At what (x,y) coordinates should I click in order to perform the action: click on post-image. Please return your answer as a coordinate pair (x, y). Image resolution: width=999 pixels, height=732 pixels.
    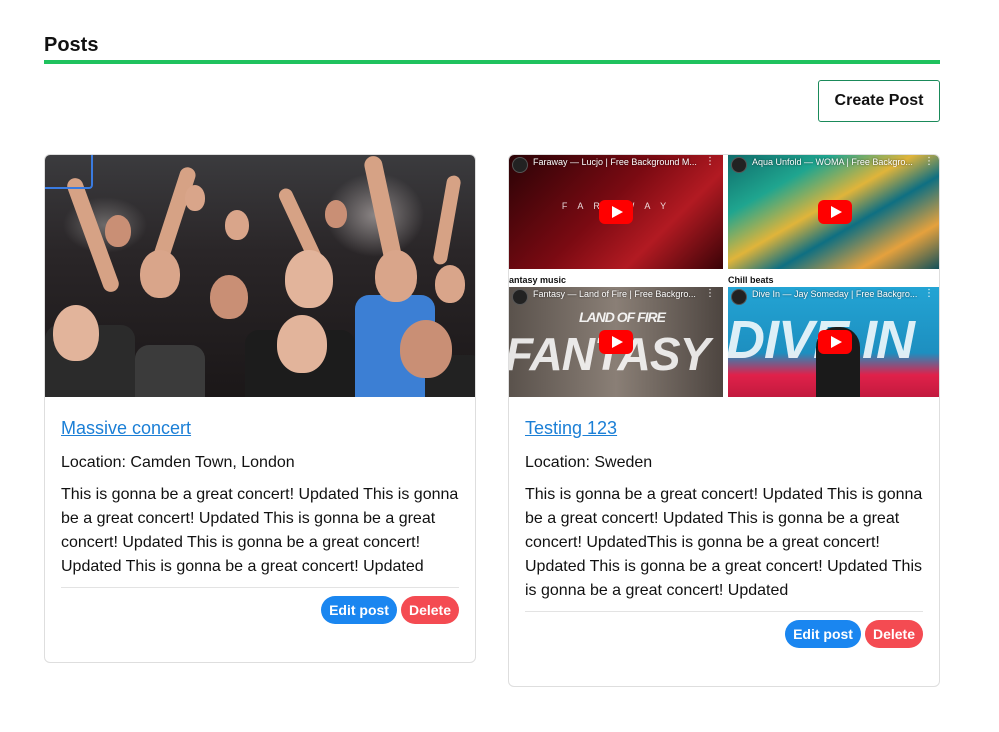
    Looking at the image, I should click on (260, 276).